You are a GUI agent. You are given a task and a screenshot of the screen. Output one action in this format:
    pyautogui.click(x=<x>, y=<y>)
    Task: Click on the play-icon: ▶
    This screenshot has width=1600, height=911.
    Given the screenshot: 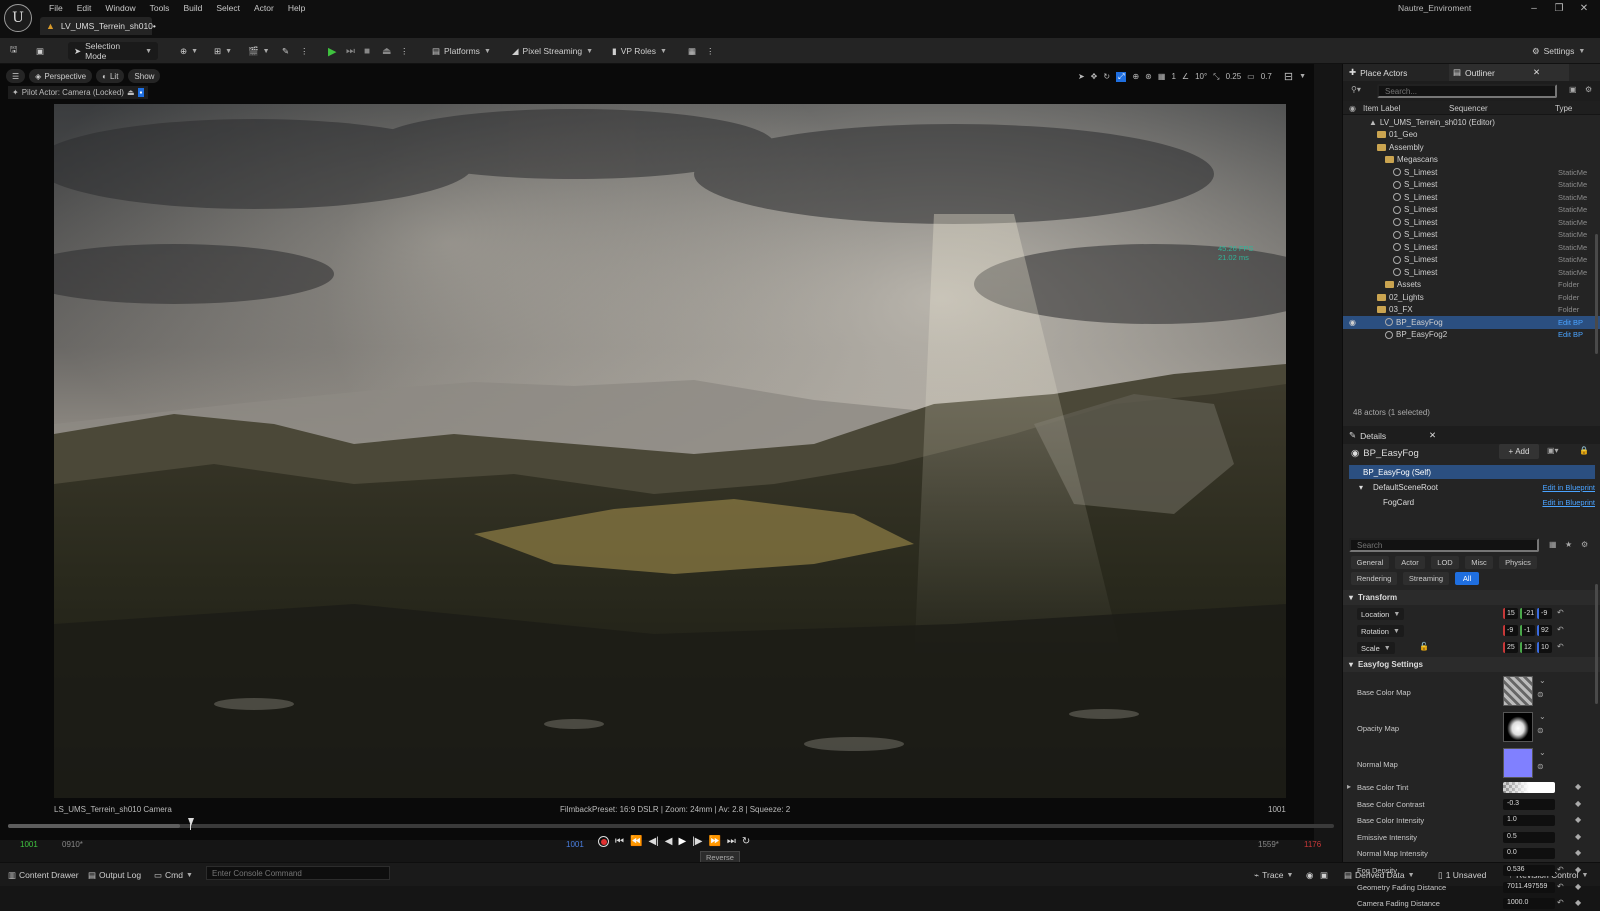 What is the action you would take?
    pyautogui.click(x=332, y=51)
    